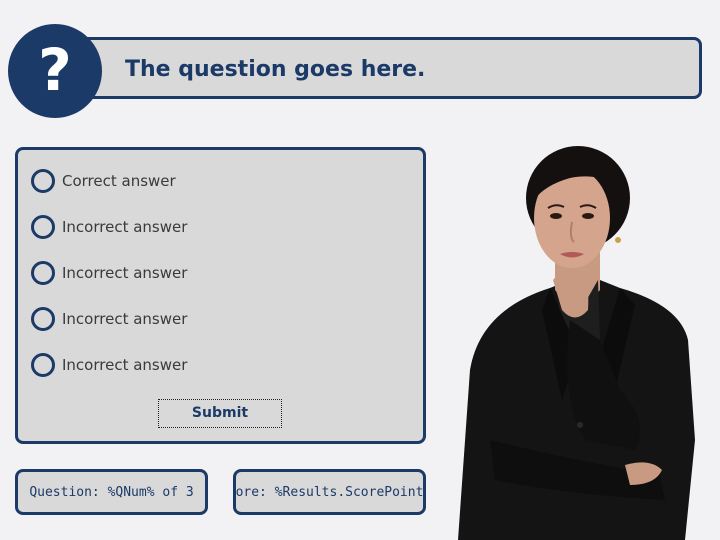  I want to click on answer-option-2: Incorrect answer, so click(109, 227).